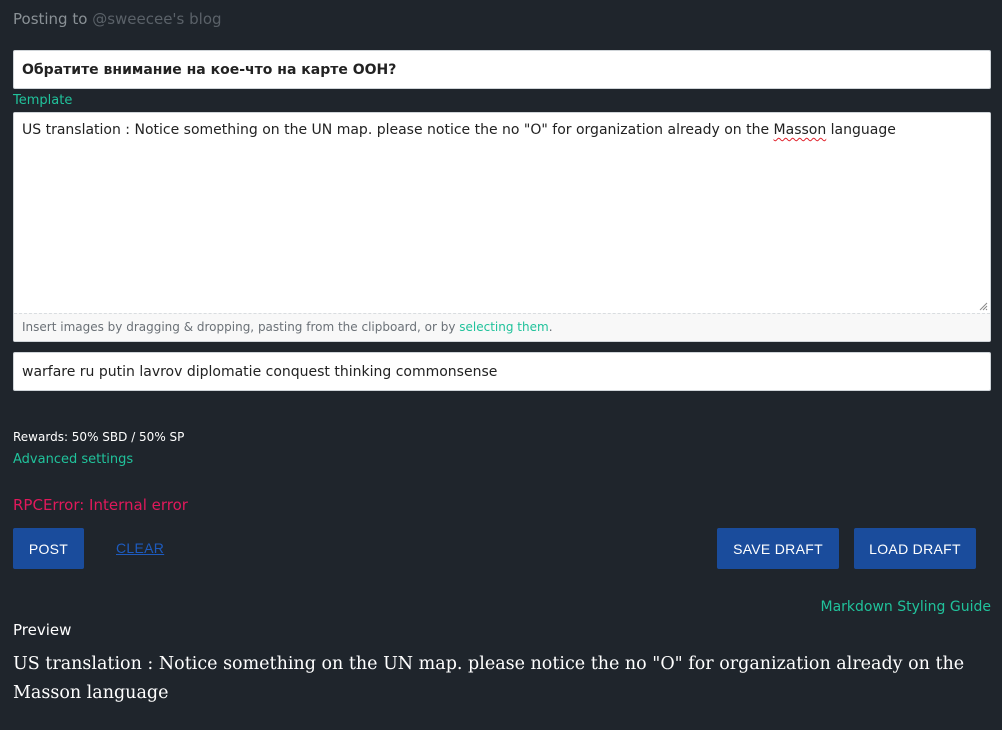 Image resolution: width=1002 pixels, height=730 pixels. I want to click on resize-grip-icon, so click(983, 306).